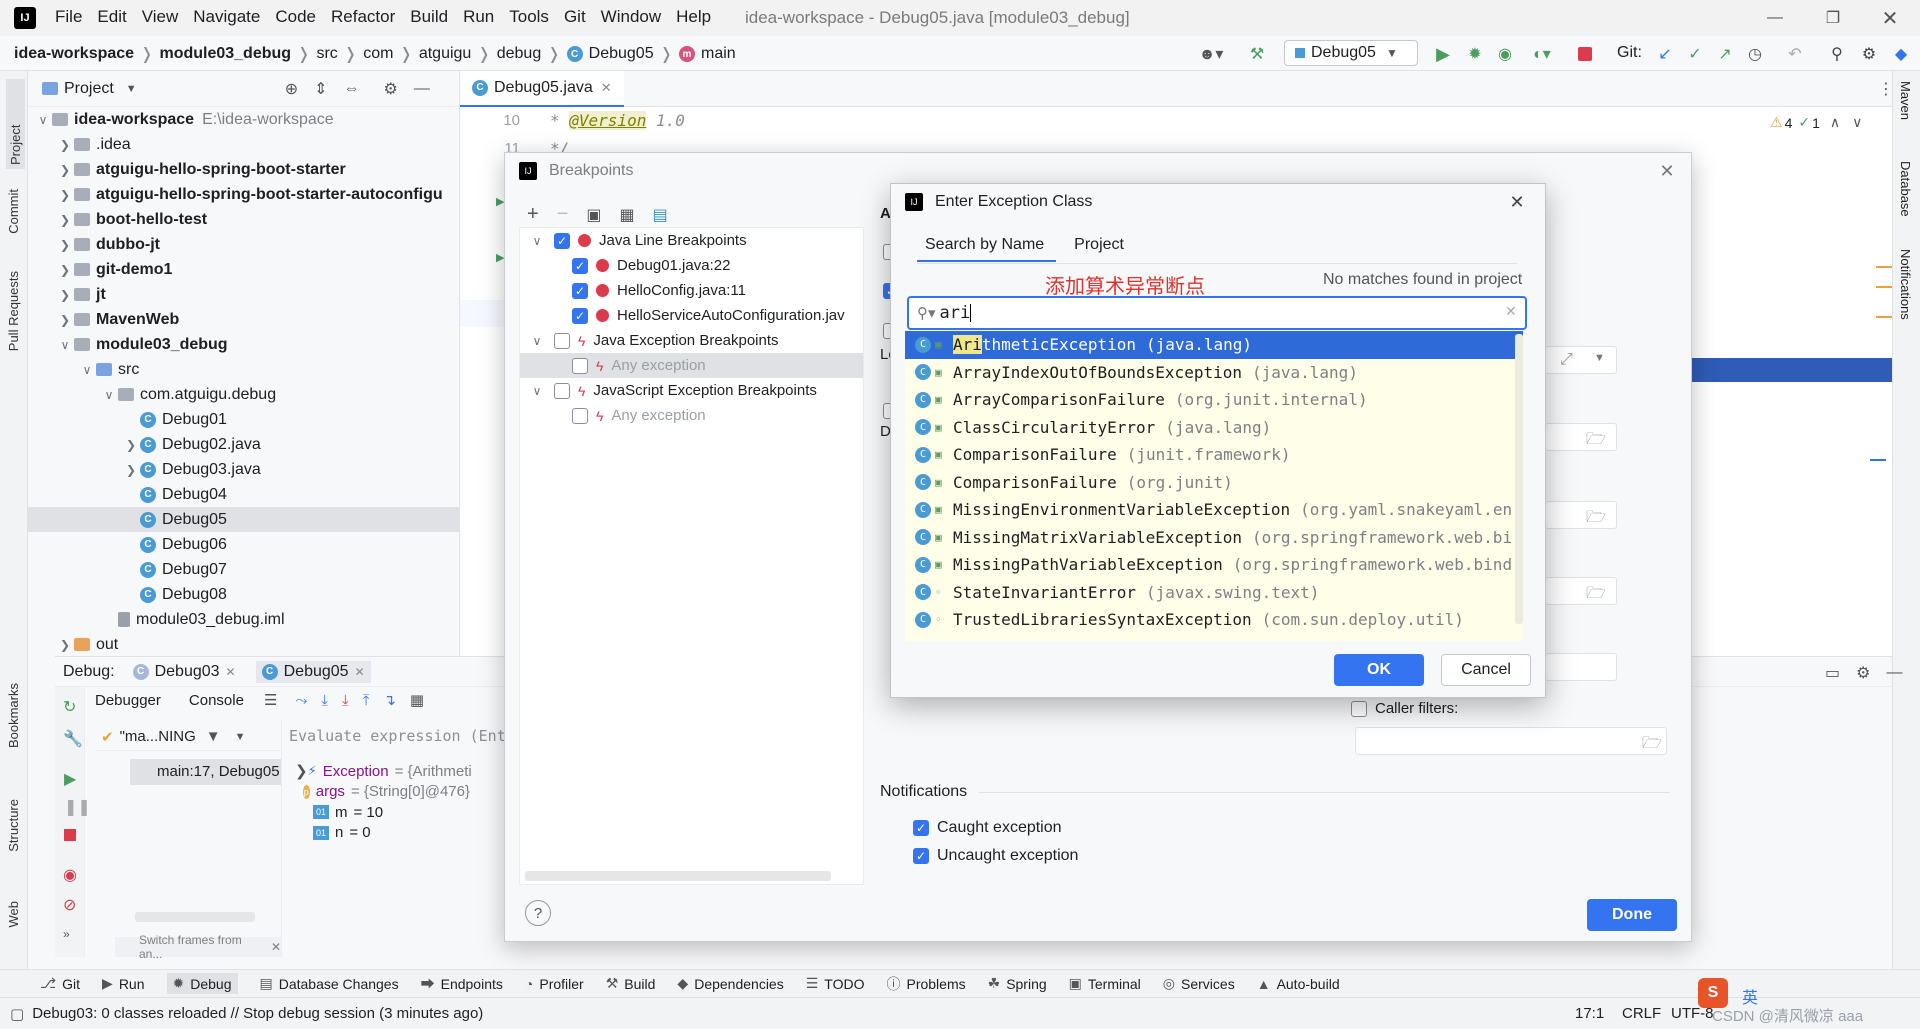 This screenshot has width=1920, height=1029. Describe the element at coordinates (691, 365) in the screenshot. I see `breakpoint-item: ϟ Any exception` at that location.